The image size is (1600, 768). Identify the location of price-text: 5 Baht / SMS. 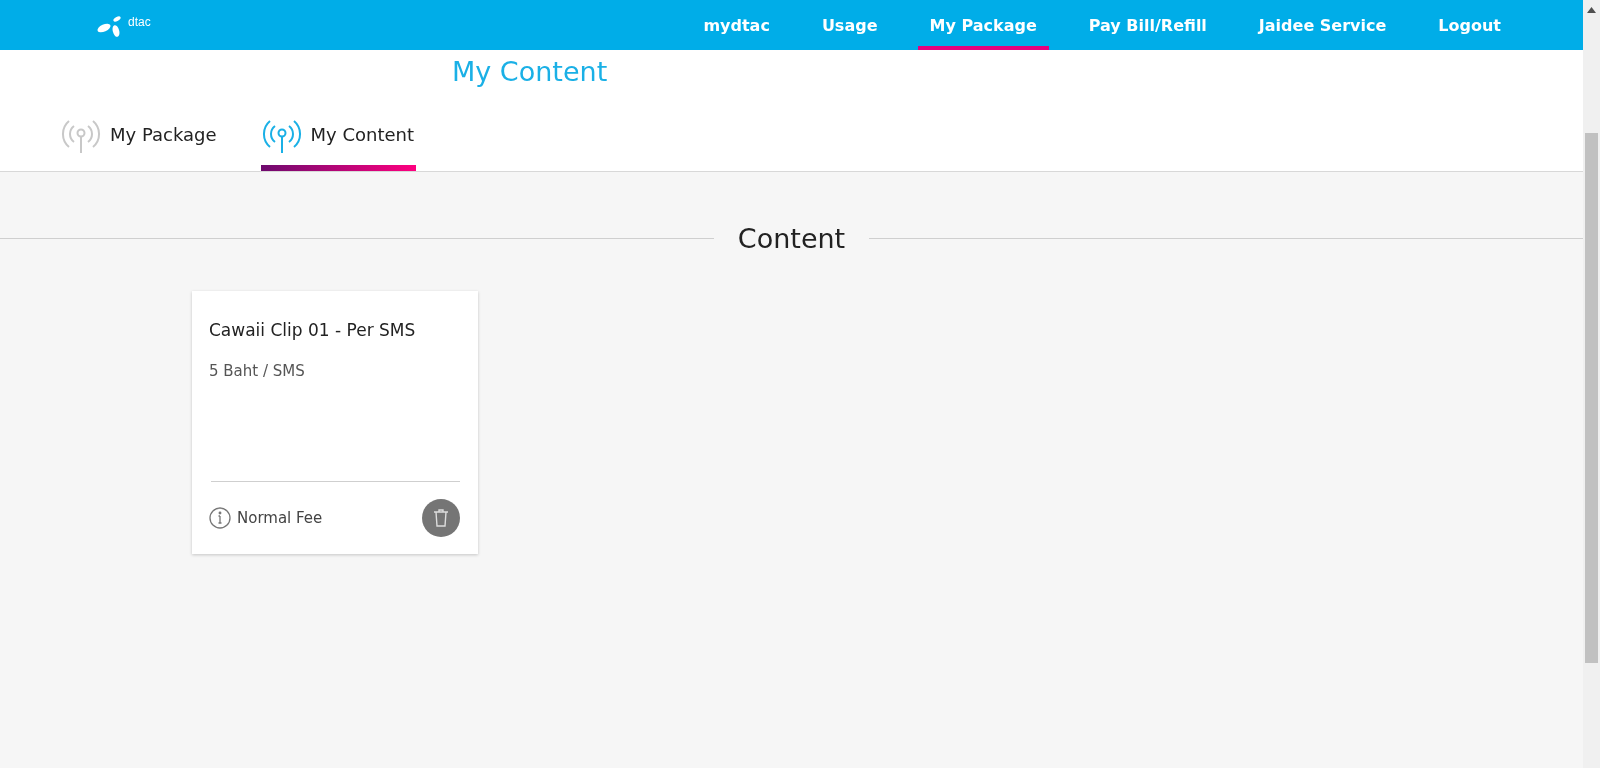
(257, 371).